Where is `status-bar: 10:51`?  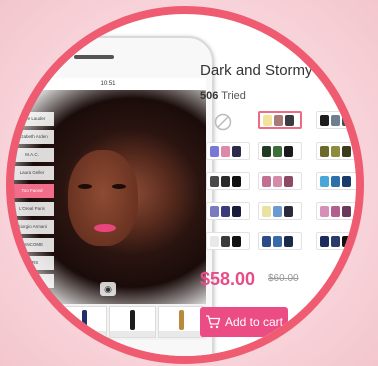
status-bar: 10:51 is located at coordinates (110, 84).